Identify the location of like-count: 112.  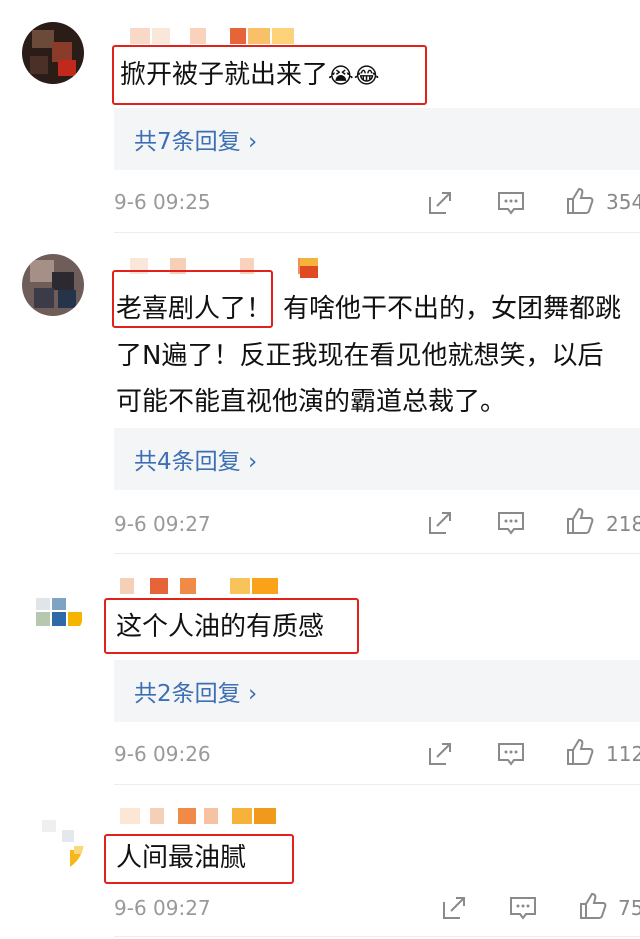
(623, 754).